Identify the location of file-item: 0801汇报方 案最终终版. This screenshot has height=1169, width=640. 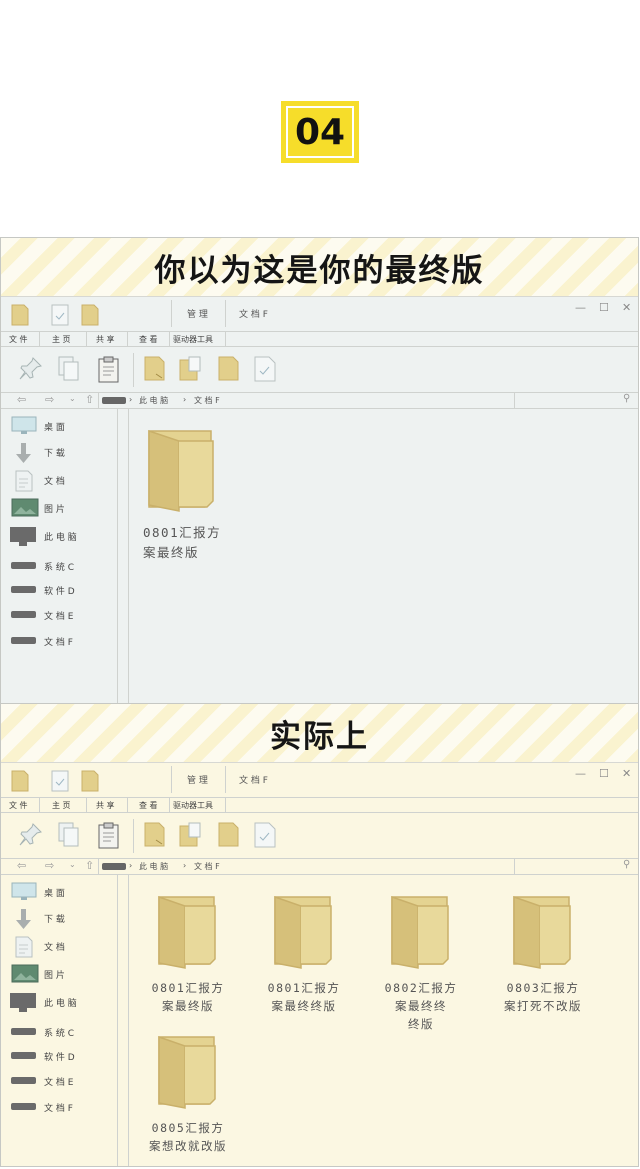
(304, 955).